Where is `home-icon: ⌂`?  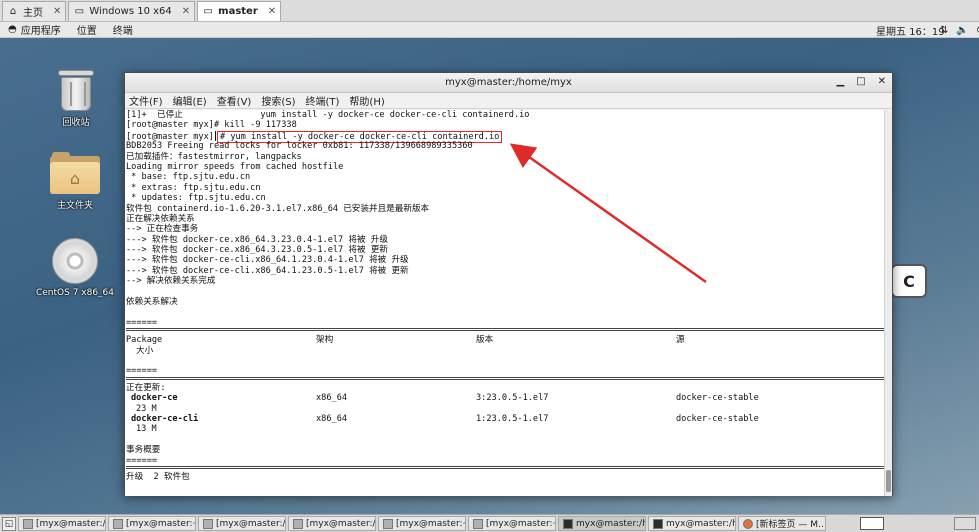
home-icon: ⌂ is located at coordinates (13, 11).